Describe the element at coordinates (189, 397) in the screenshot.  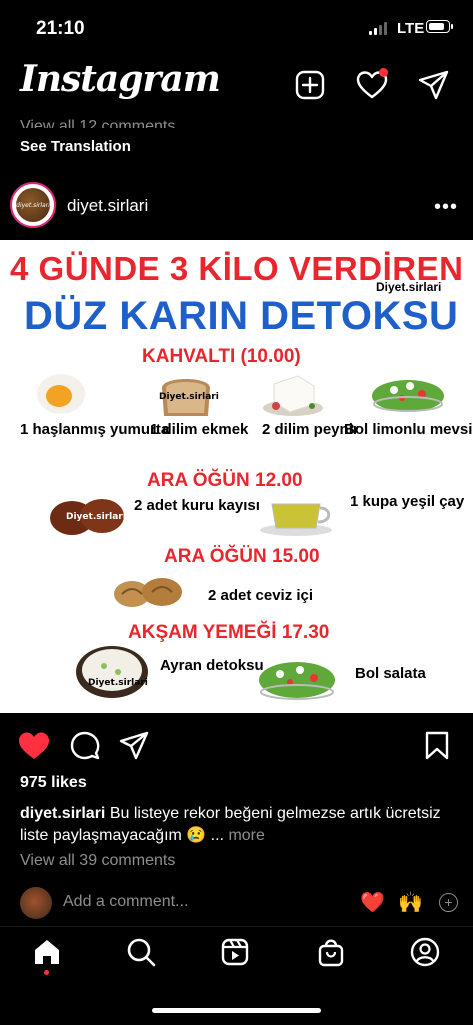
I see `bread-watermark: Diyet.sirlari` at that location.